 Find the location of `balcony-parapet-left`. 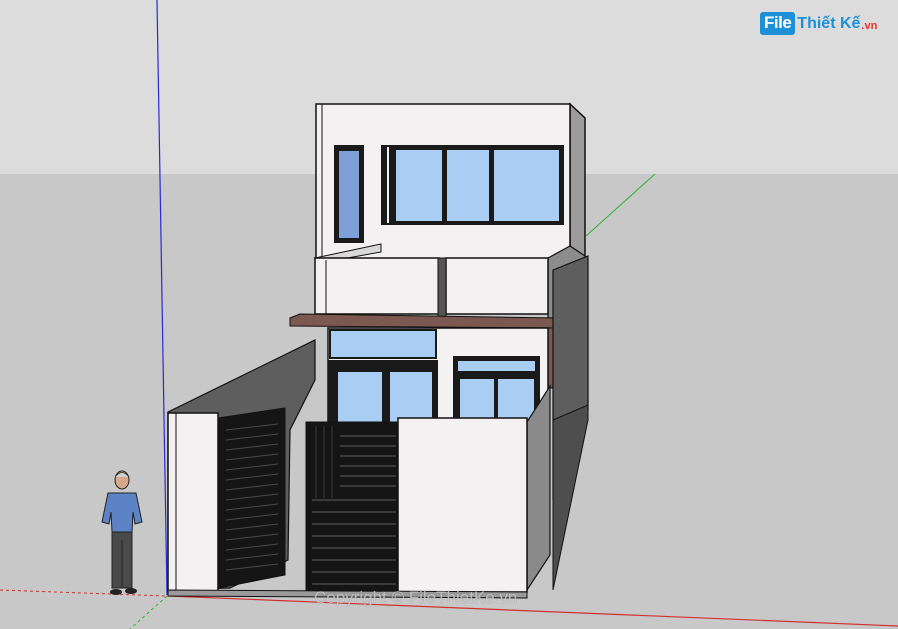

balcony-parapet-left is located at coordinates (377, 286).